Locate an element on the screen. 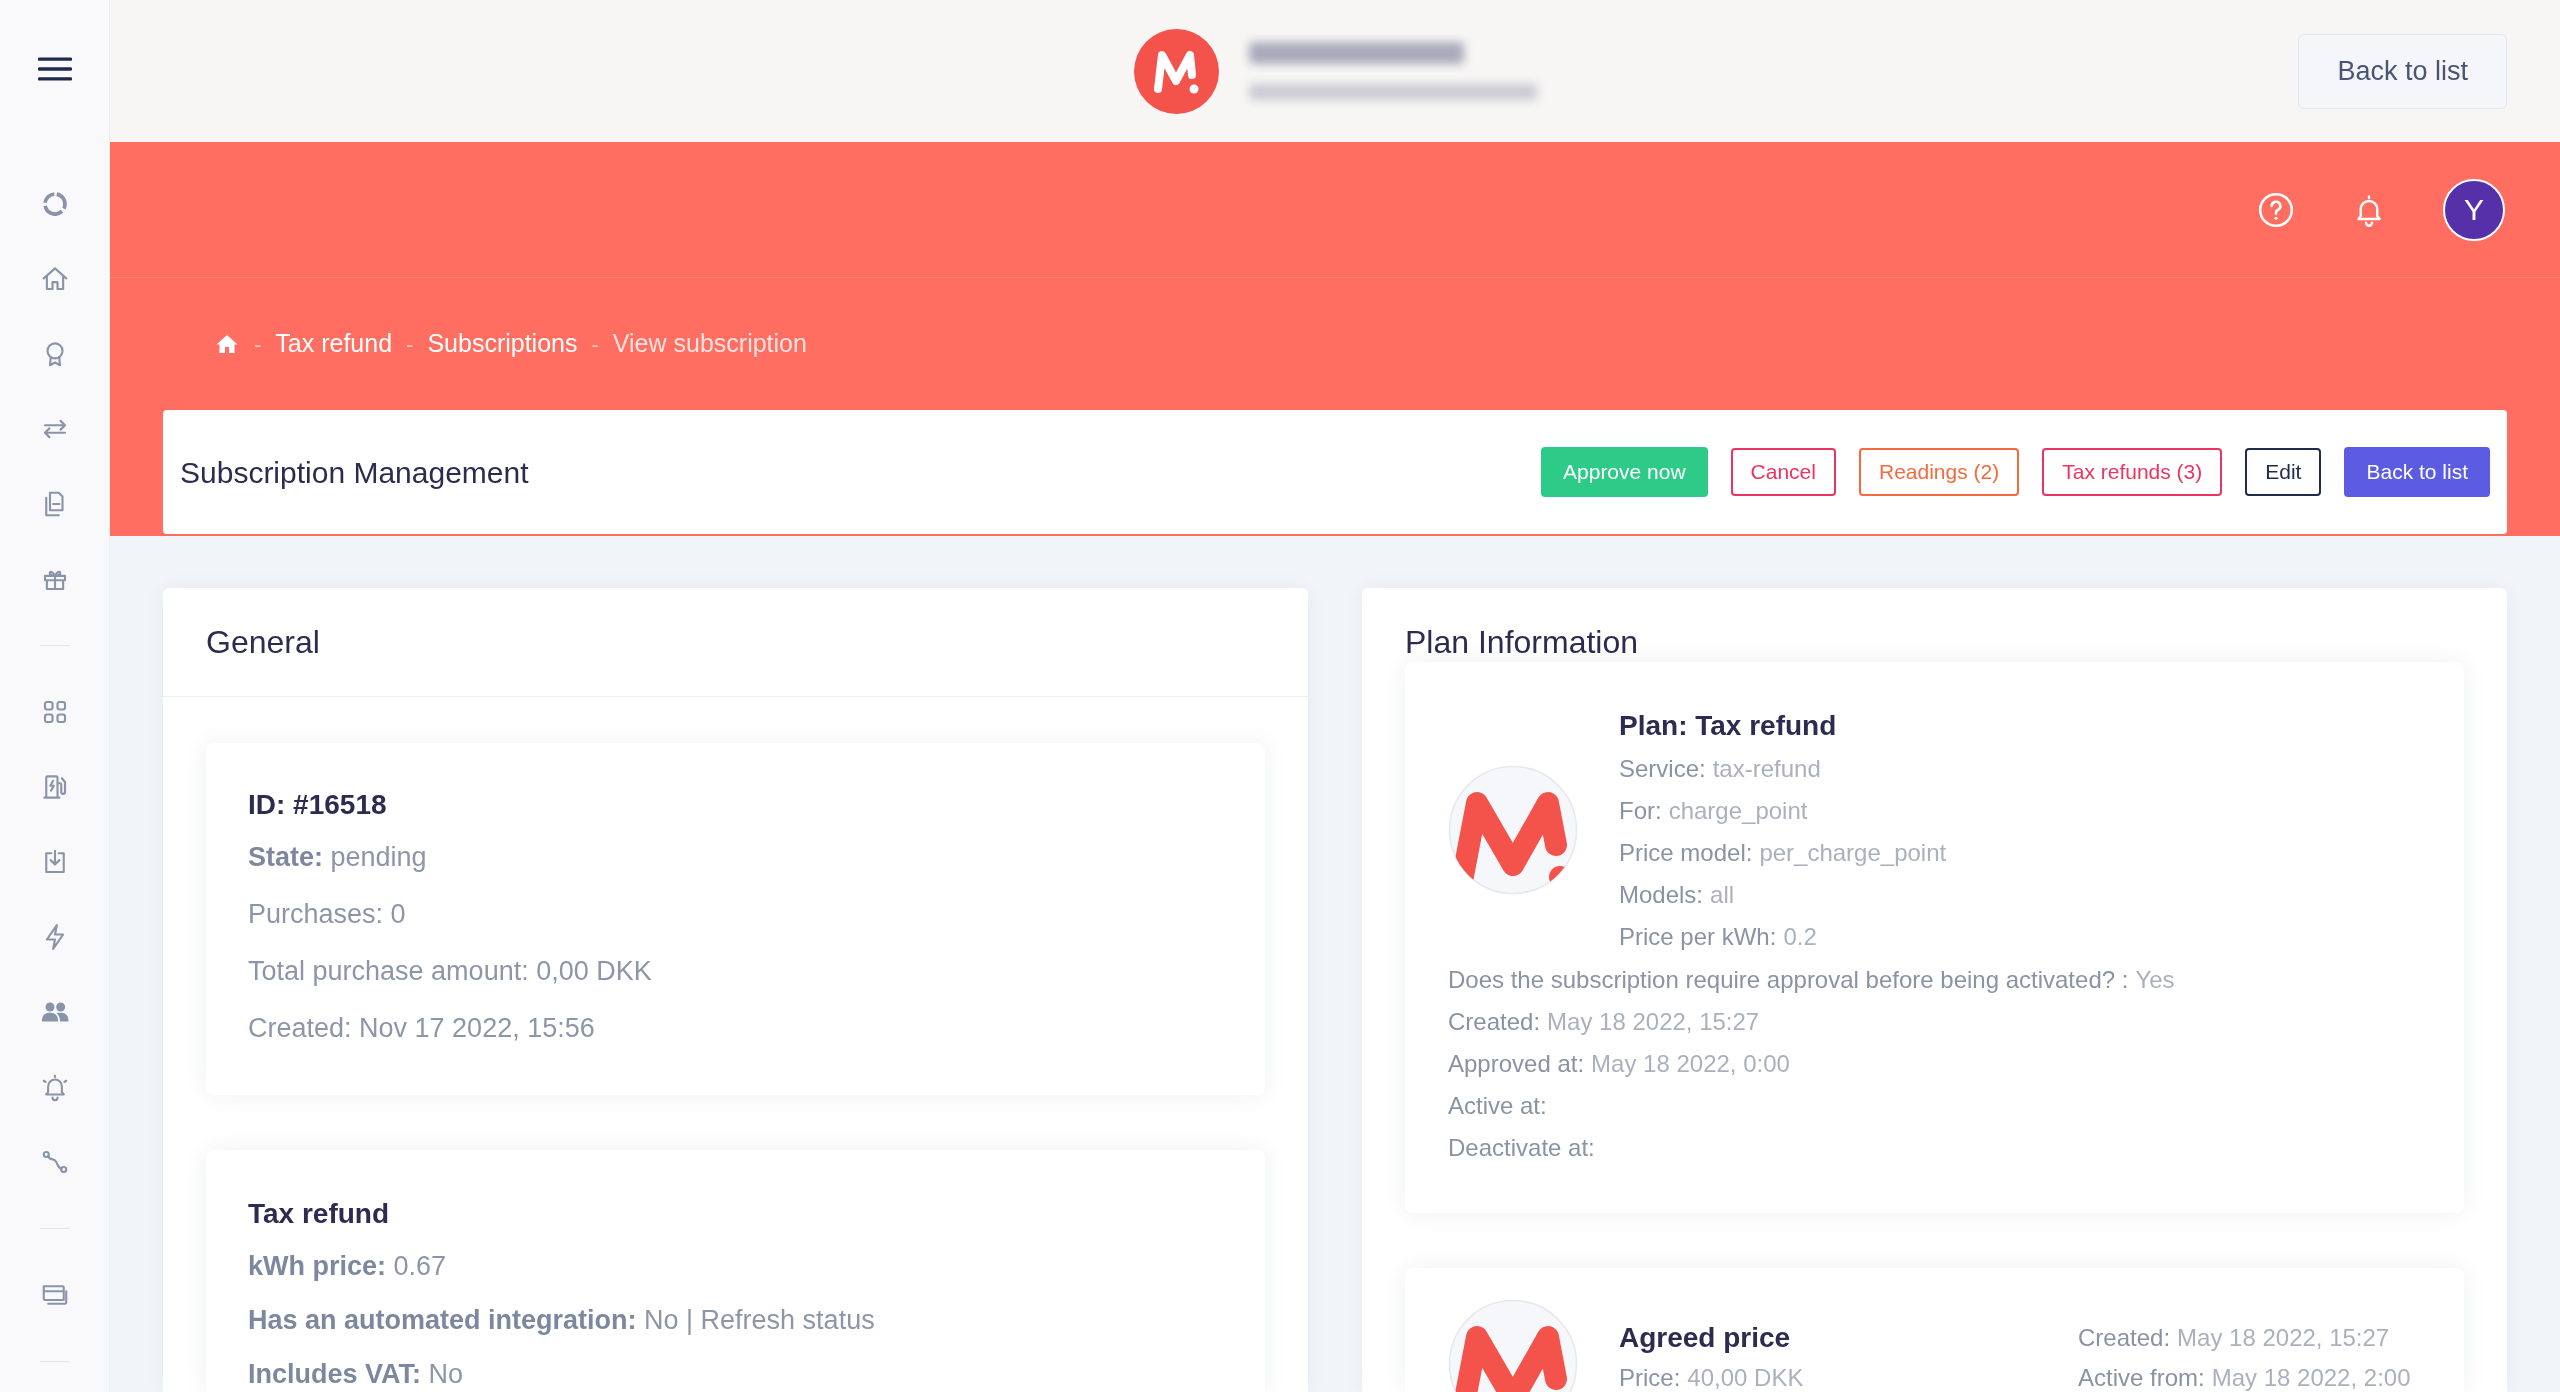 This screenshot has width=2560, height=1392. action-button: Cancel is located at coordinates (1783, 472).